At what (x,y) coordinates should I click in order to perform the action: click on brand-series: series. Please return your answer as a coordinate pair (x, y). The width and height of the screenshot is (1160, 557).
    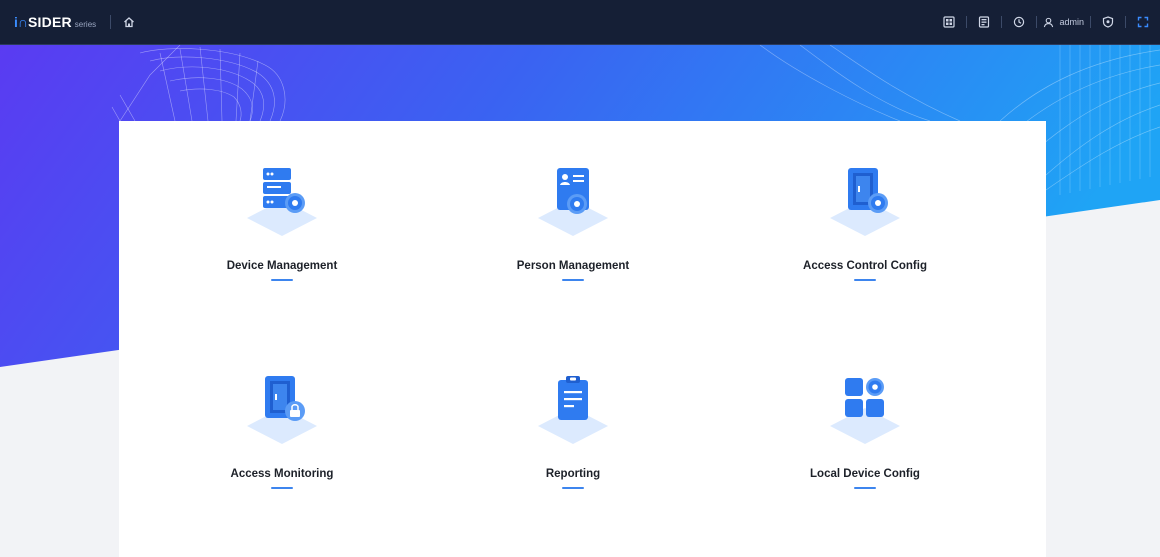
    Looking at the image, I should click on (85, 24).